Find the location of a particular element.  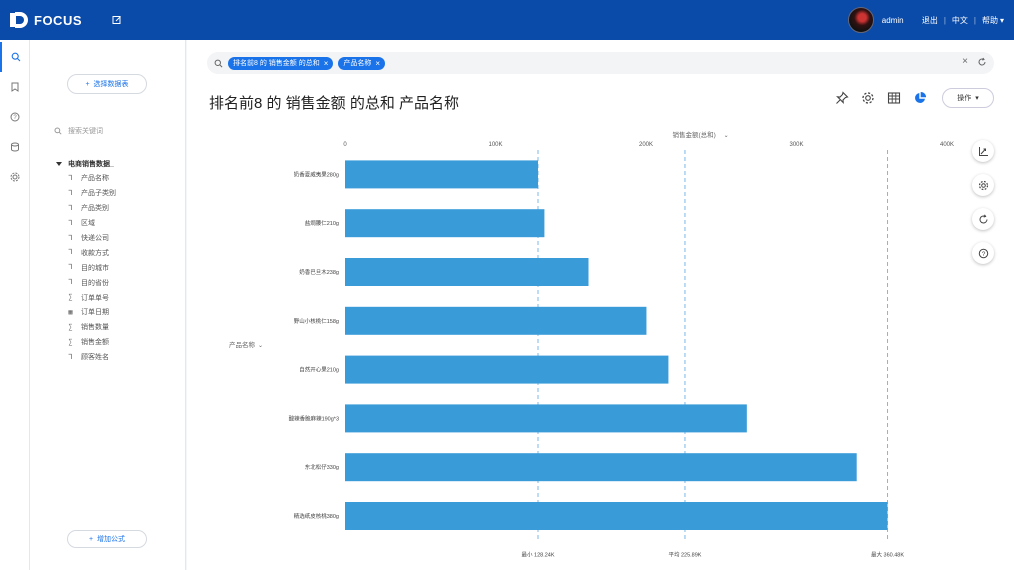

rail-database is located at coordinates (15, 147).